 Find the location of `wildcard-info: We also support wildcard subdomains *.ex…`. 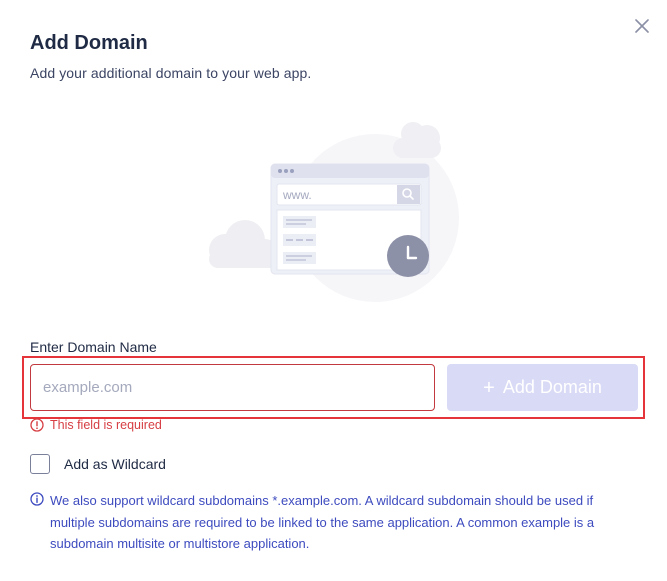

wildcard-info: We also support wildcard subdomains *.ex… is located at coordinates (335, 522).